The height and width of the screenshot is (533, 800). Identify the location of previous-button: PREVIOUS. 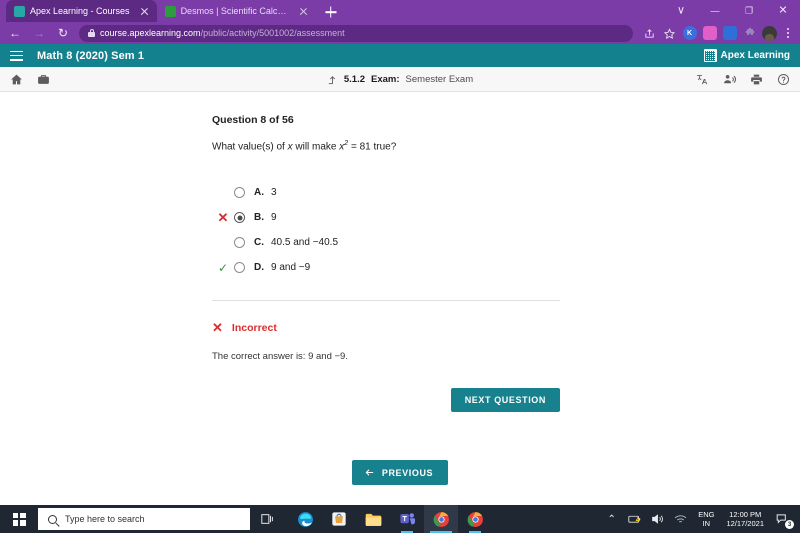
(400, 472).